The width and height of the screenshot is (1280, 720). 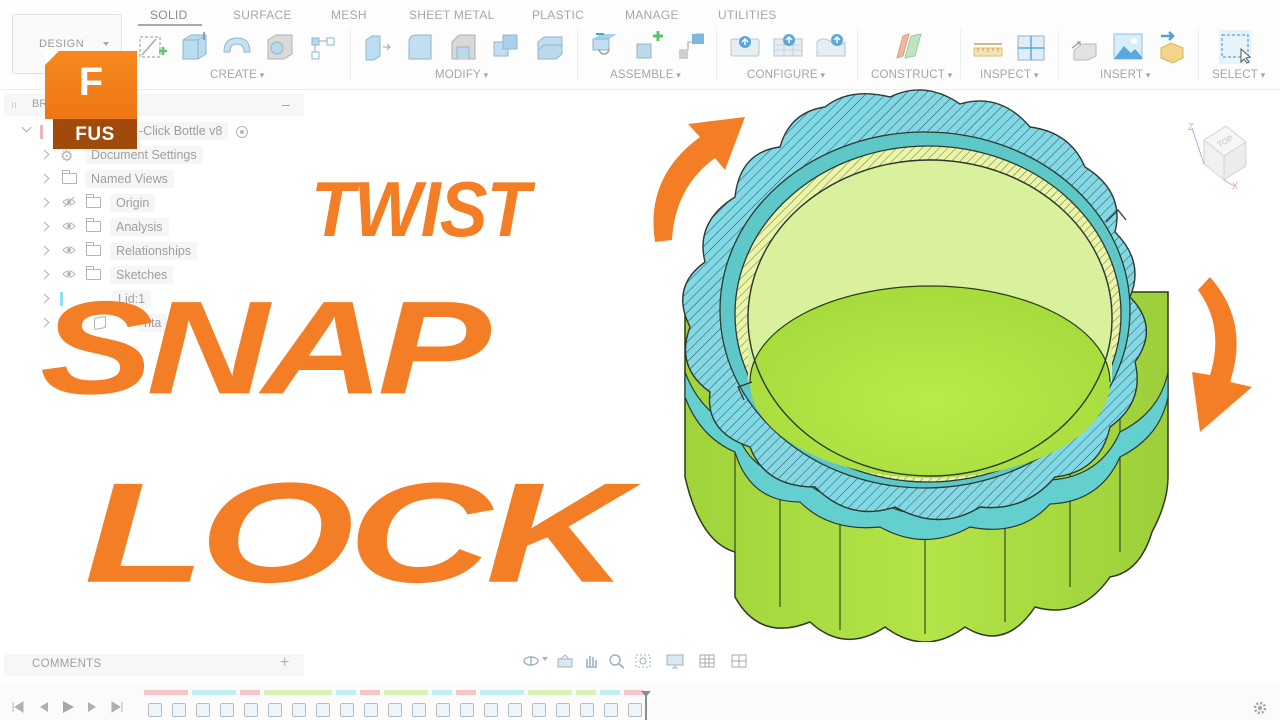 I want to click on tab-manage: MANAGE, so click(x=652, y=15).